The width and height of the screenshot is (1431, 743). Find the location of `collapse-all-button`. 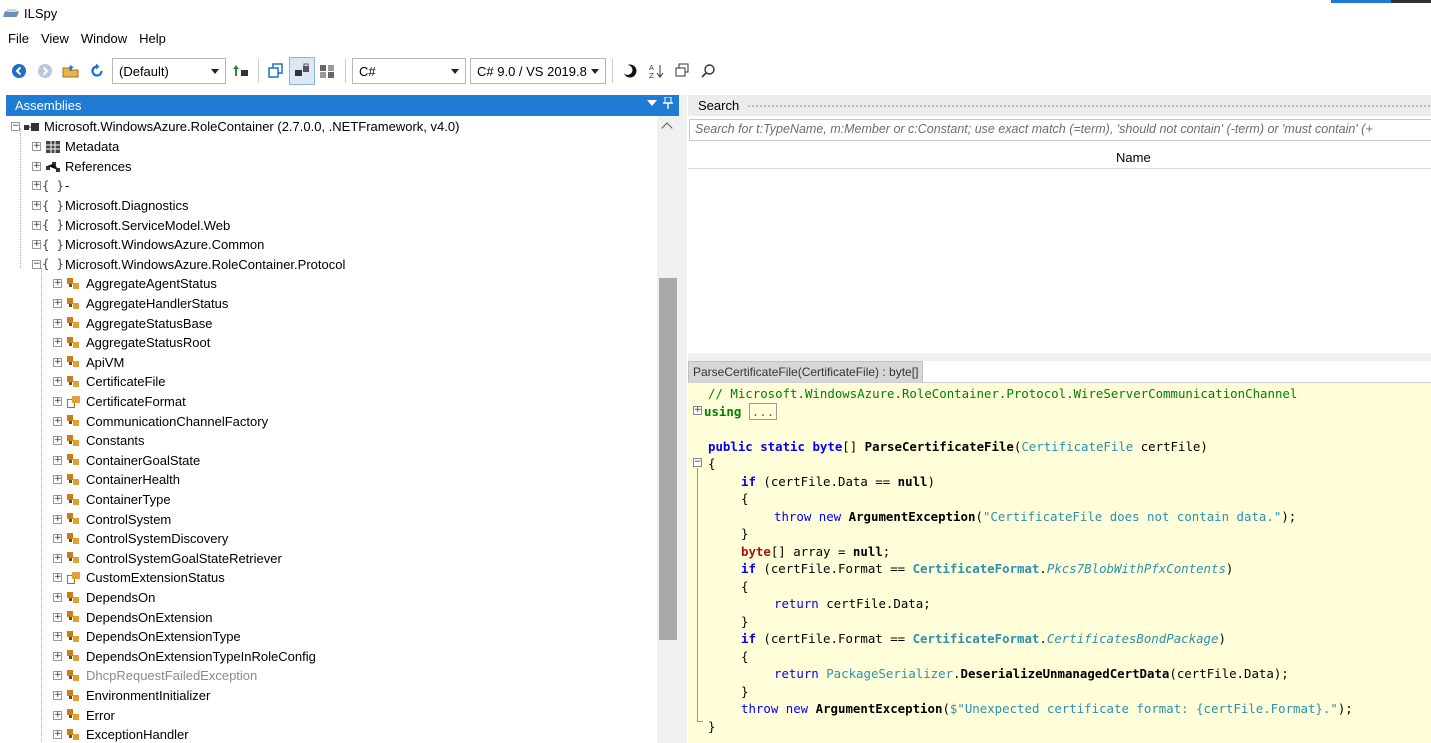

collapse-all-button is located at coordinates (276, 71).